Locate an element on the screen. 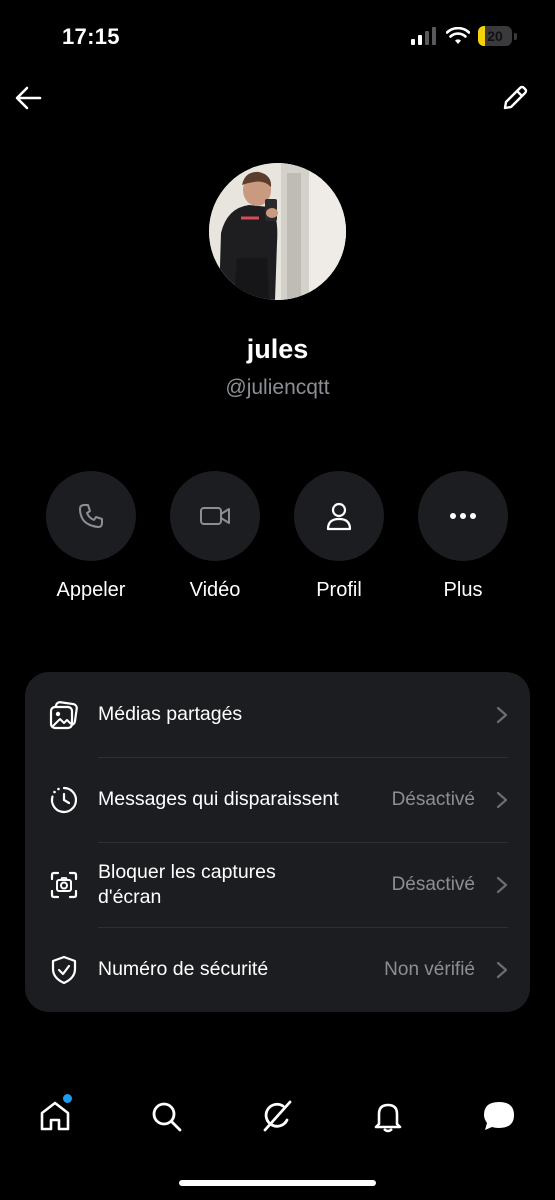 The height and width of the screenshot is (1200, 555). shield-check-icon is located at coordinates (64, 969).